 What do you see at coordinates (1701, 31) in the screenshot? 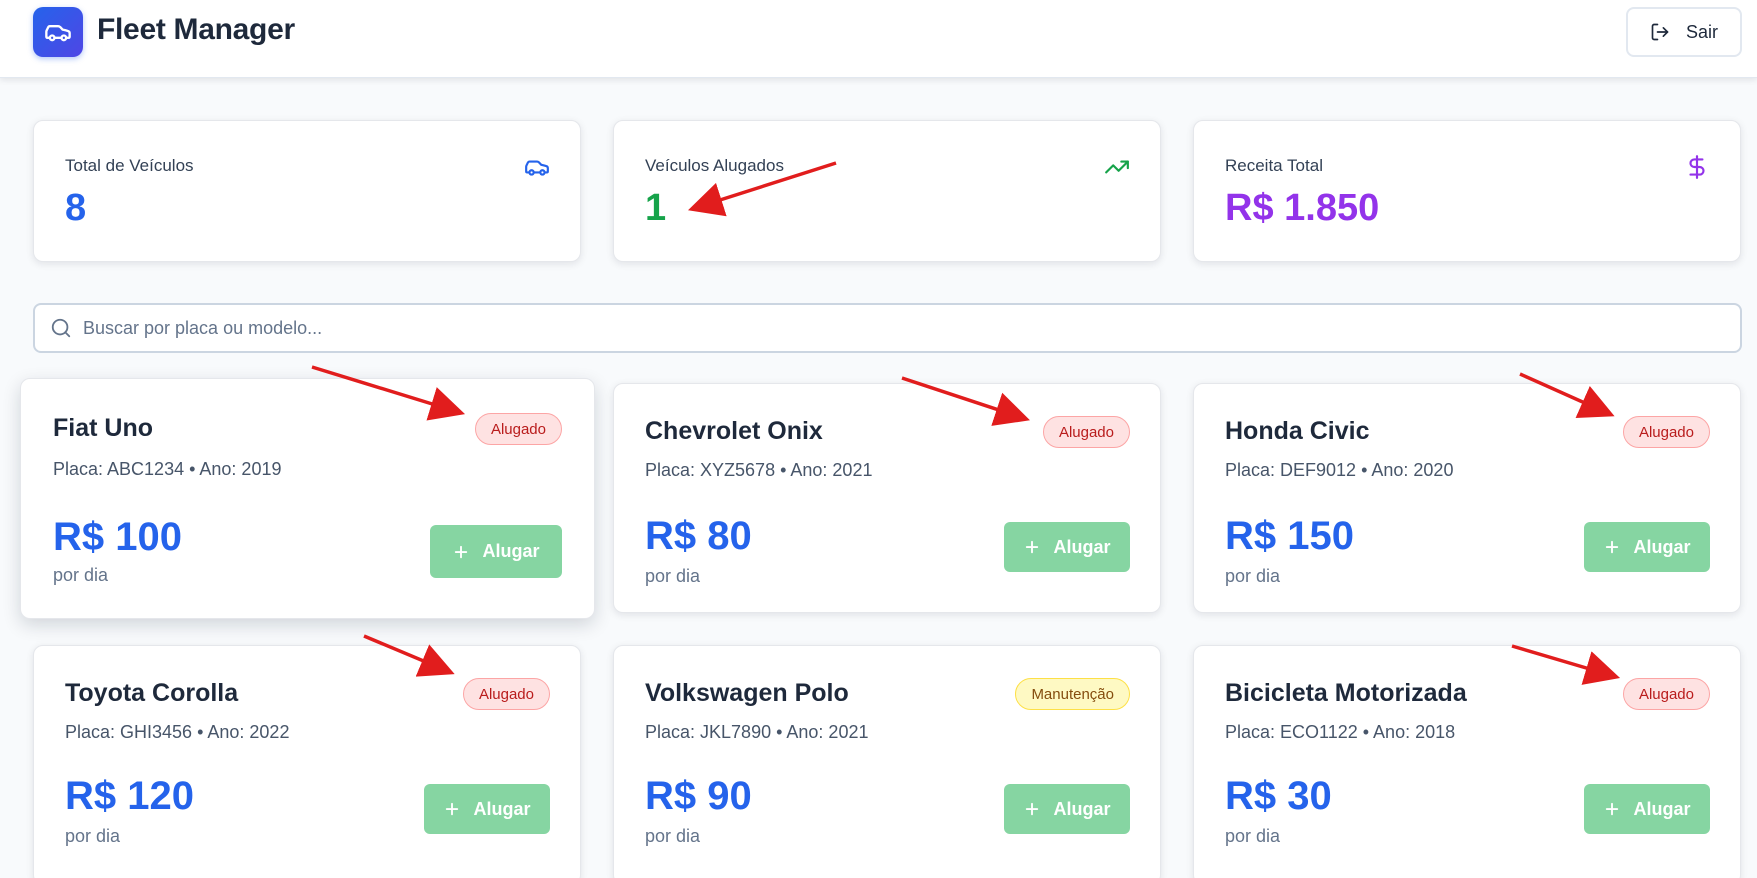
I see `logout-label: Sair` at bounding box center [1701, 31].